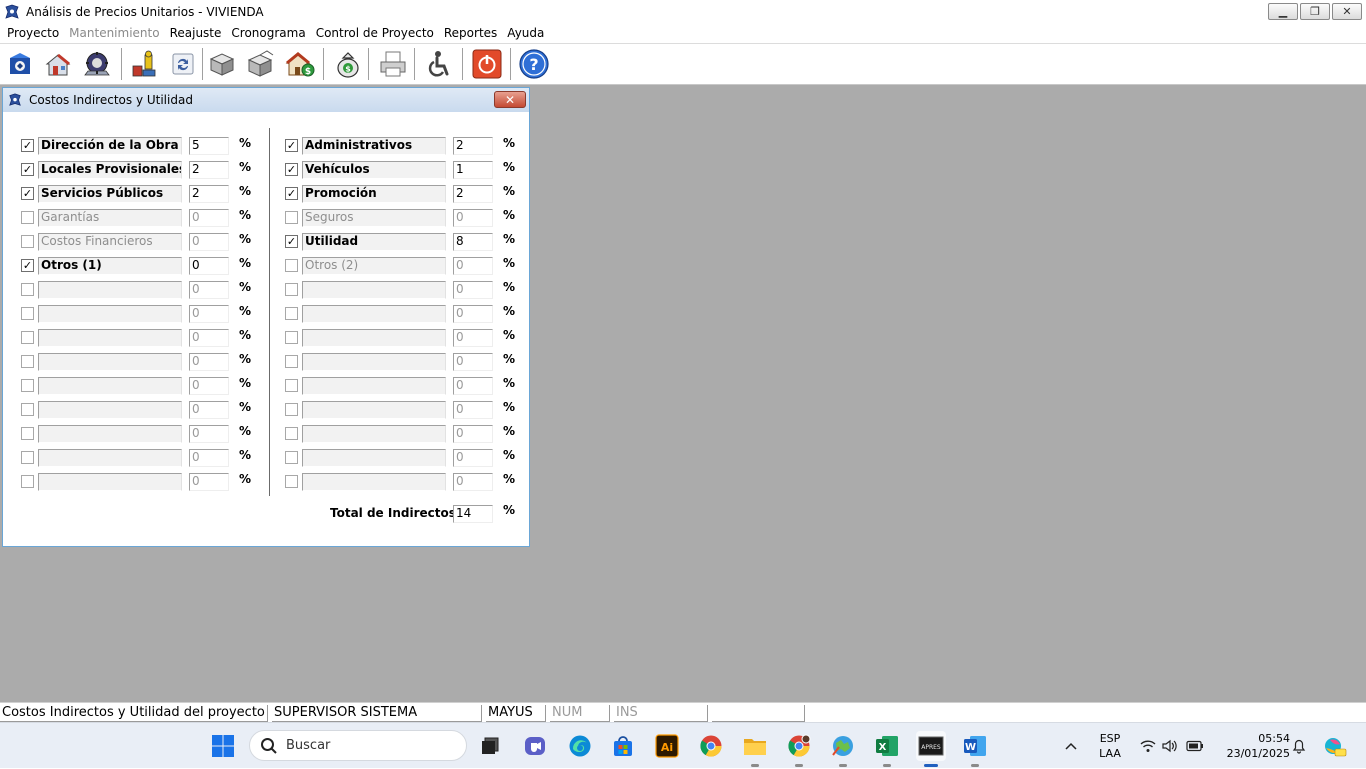 The image size is (1366, 769). I want to click on exit-button, so click(487, 64).